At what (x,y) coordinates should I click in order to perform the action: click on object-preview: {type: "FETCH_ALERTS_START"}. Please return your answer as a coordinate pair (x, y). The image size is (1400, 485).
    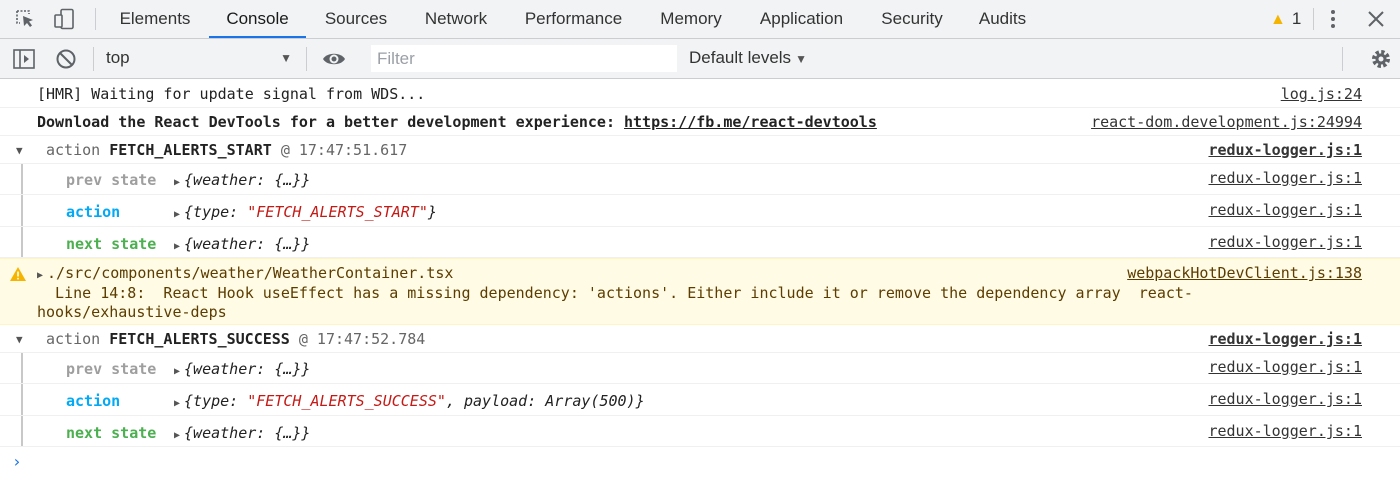
    Looking at the image, I should click on (310, 212).